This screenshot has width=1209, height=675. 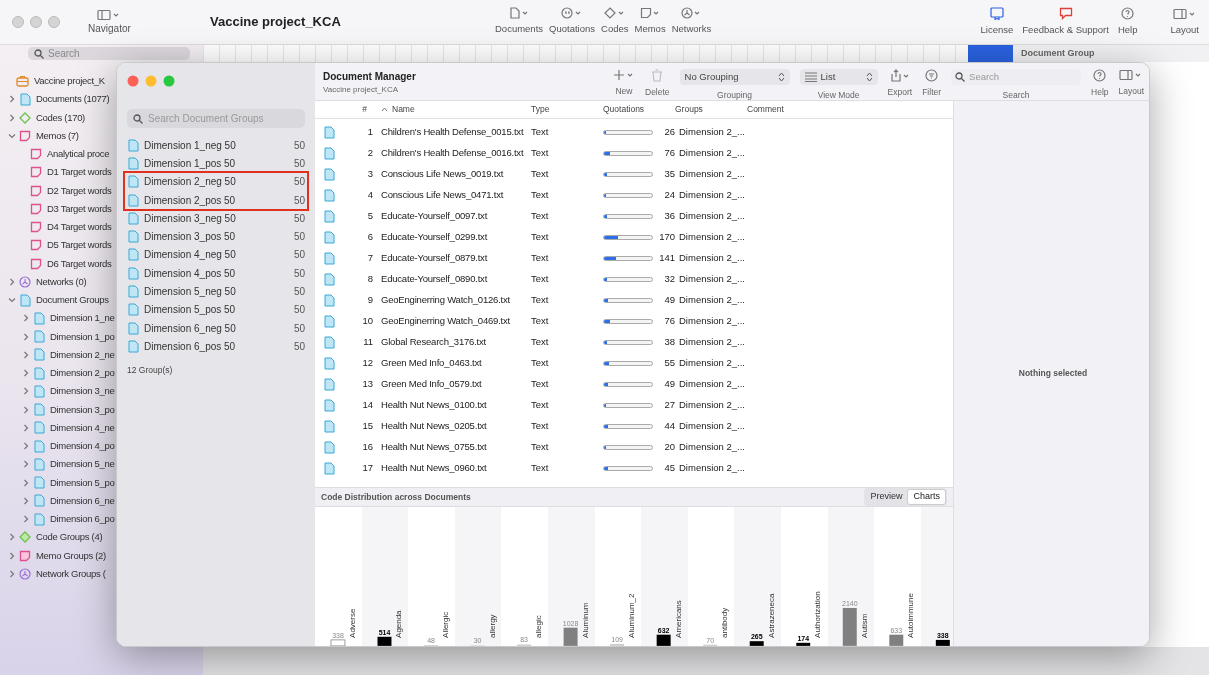 I want to click on category-label: Americans, so click(x=678, y=619).